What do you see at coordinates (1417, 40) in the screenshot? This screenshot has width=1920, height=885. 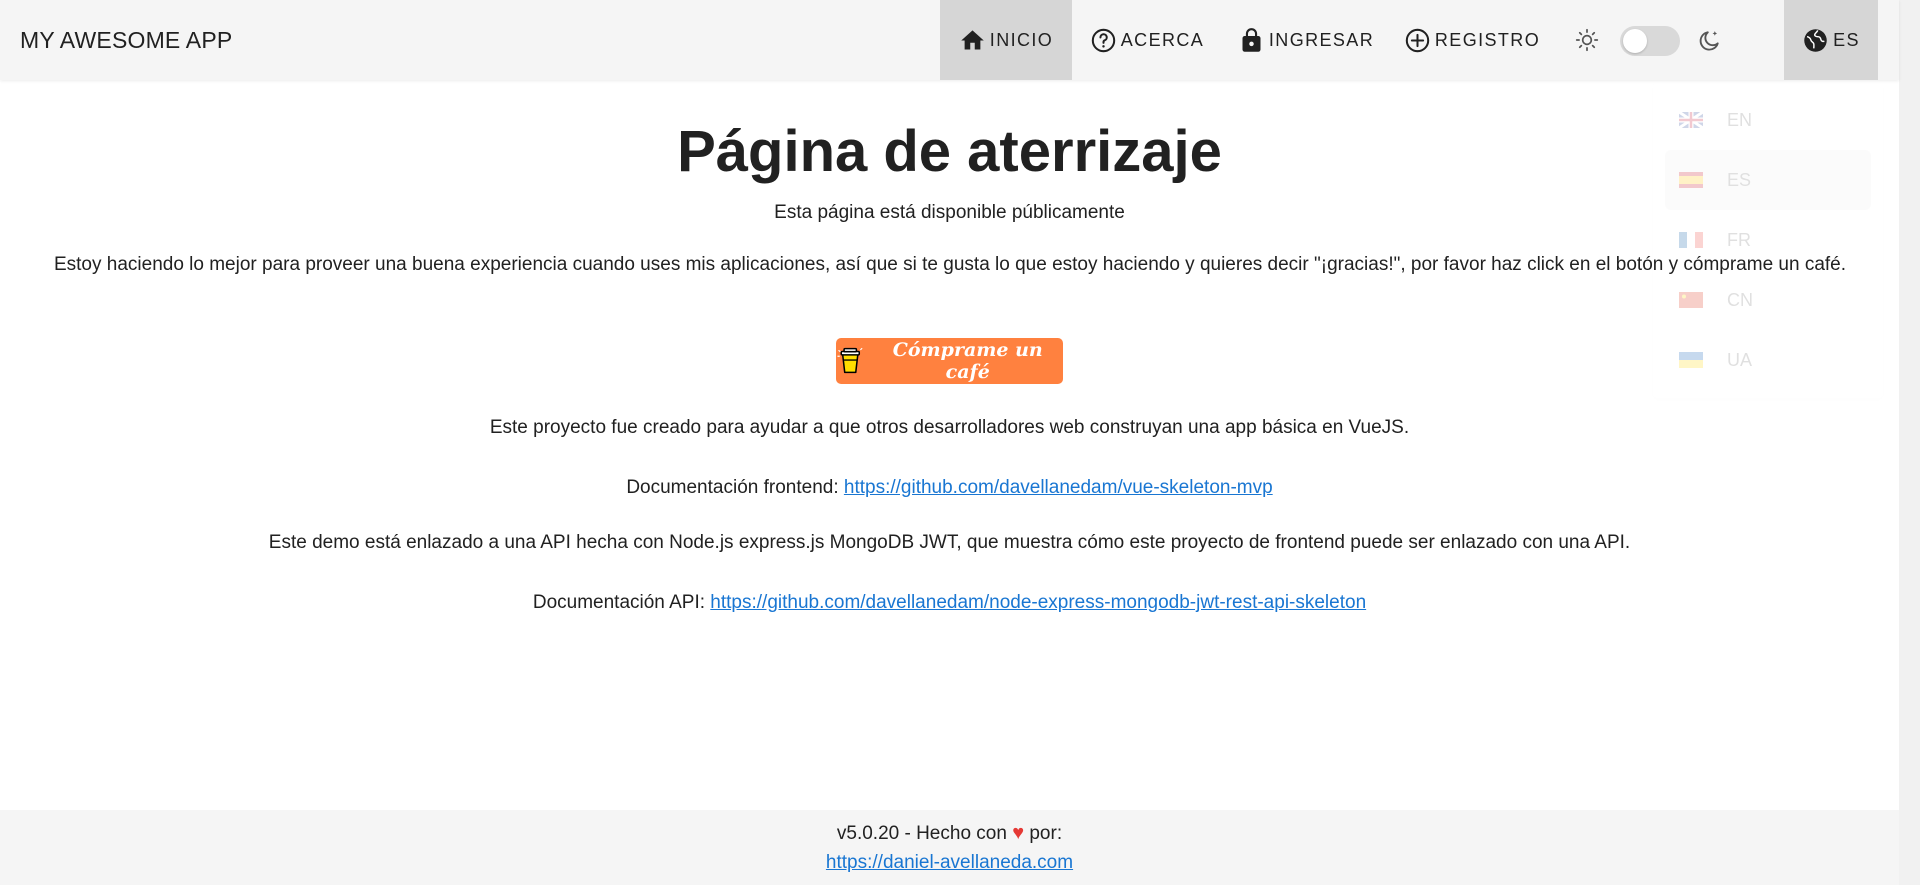 I see `plus-circle-icon` at bounding box center [1417, 40].